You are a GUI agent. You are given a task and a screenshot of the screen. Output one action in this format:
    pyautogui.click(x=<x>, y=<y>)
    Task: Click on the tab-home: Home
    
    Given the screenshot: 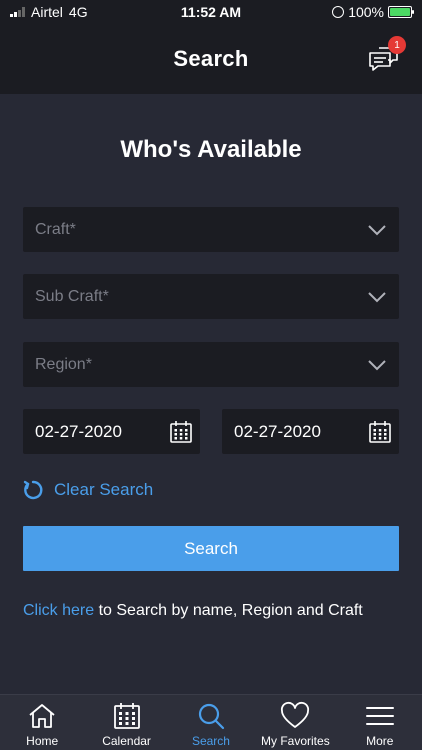 What is the action you would take?
    pyautogui.click(x=42, y=721)
    